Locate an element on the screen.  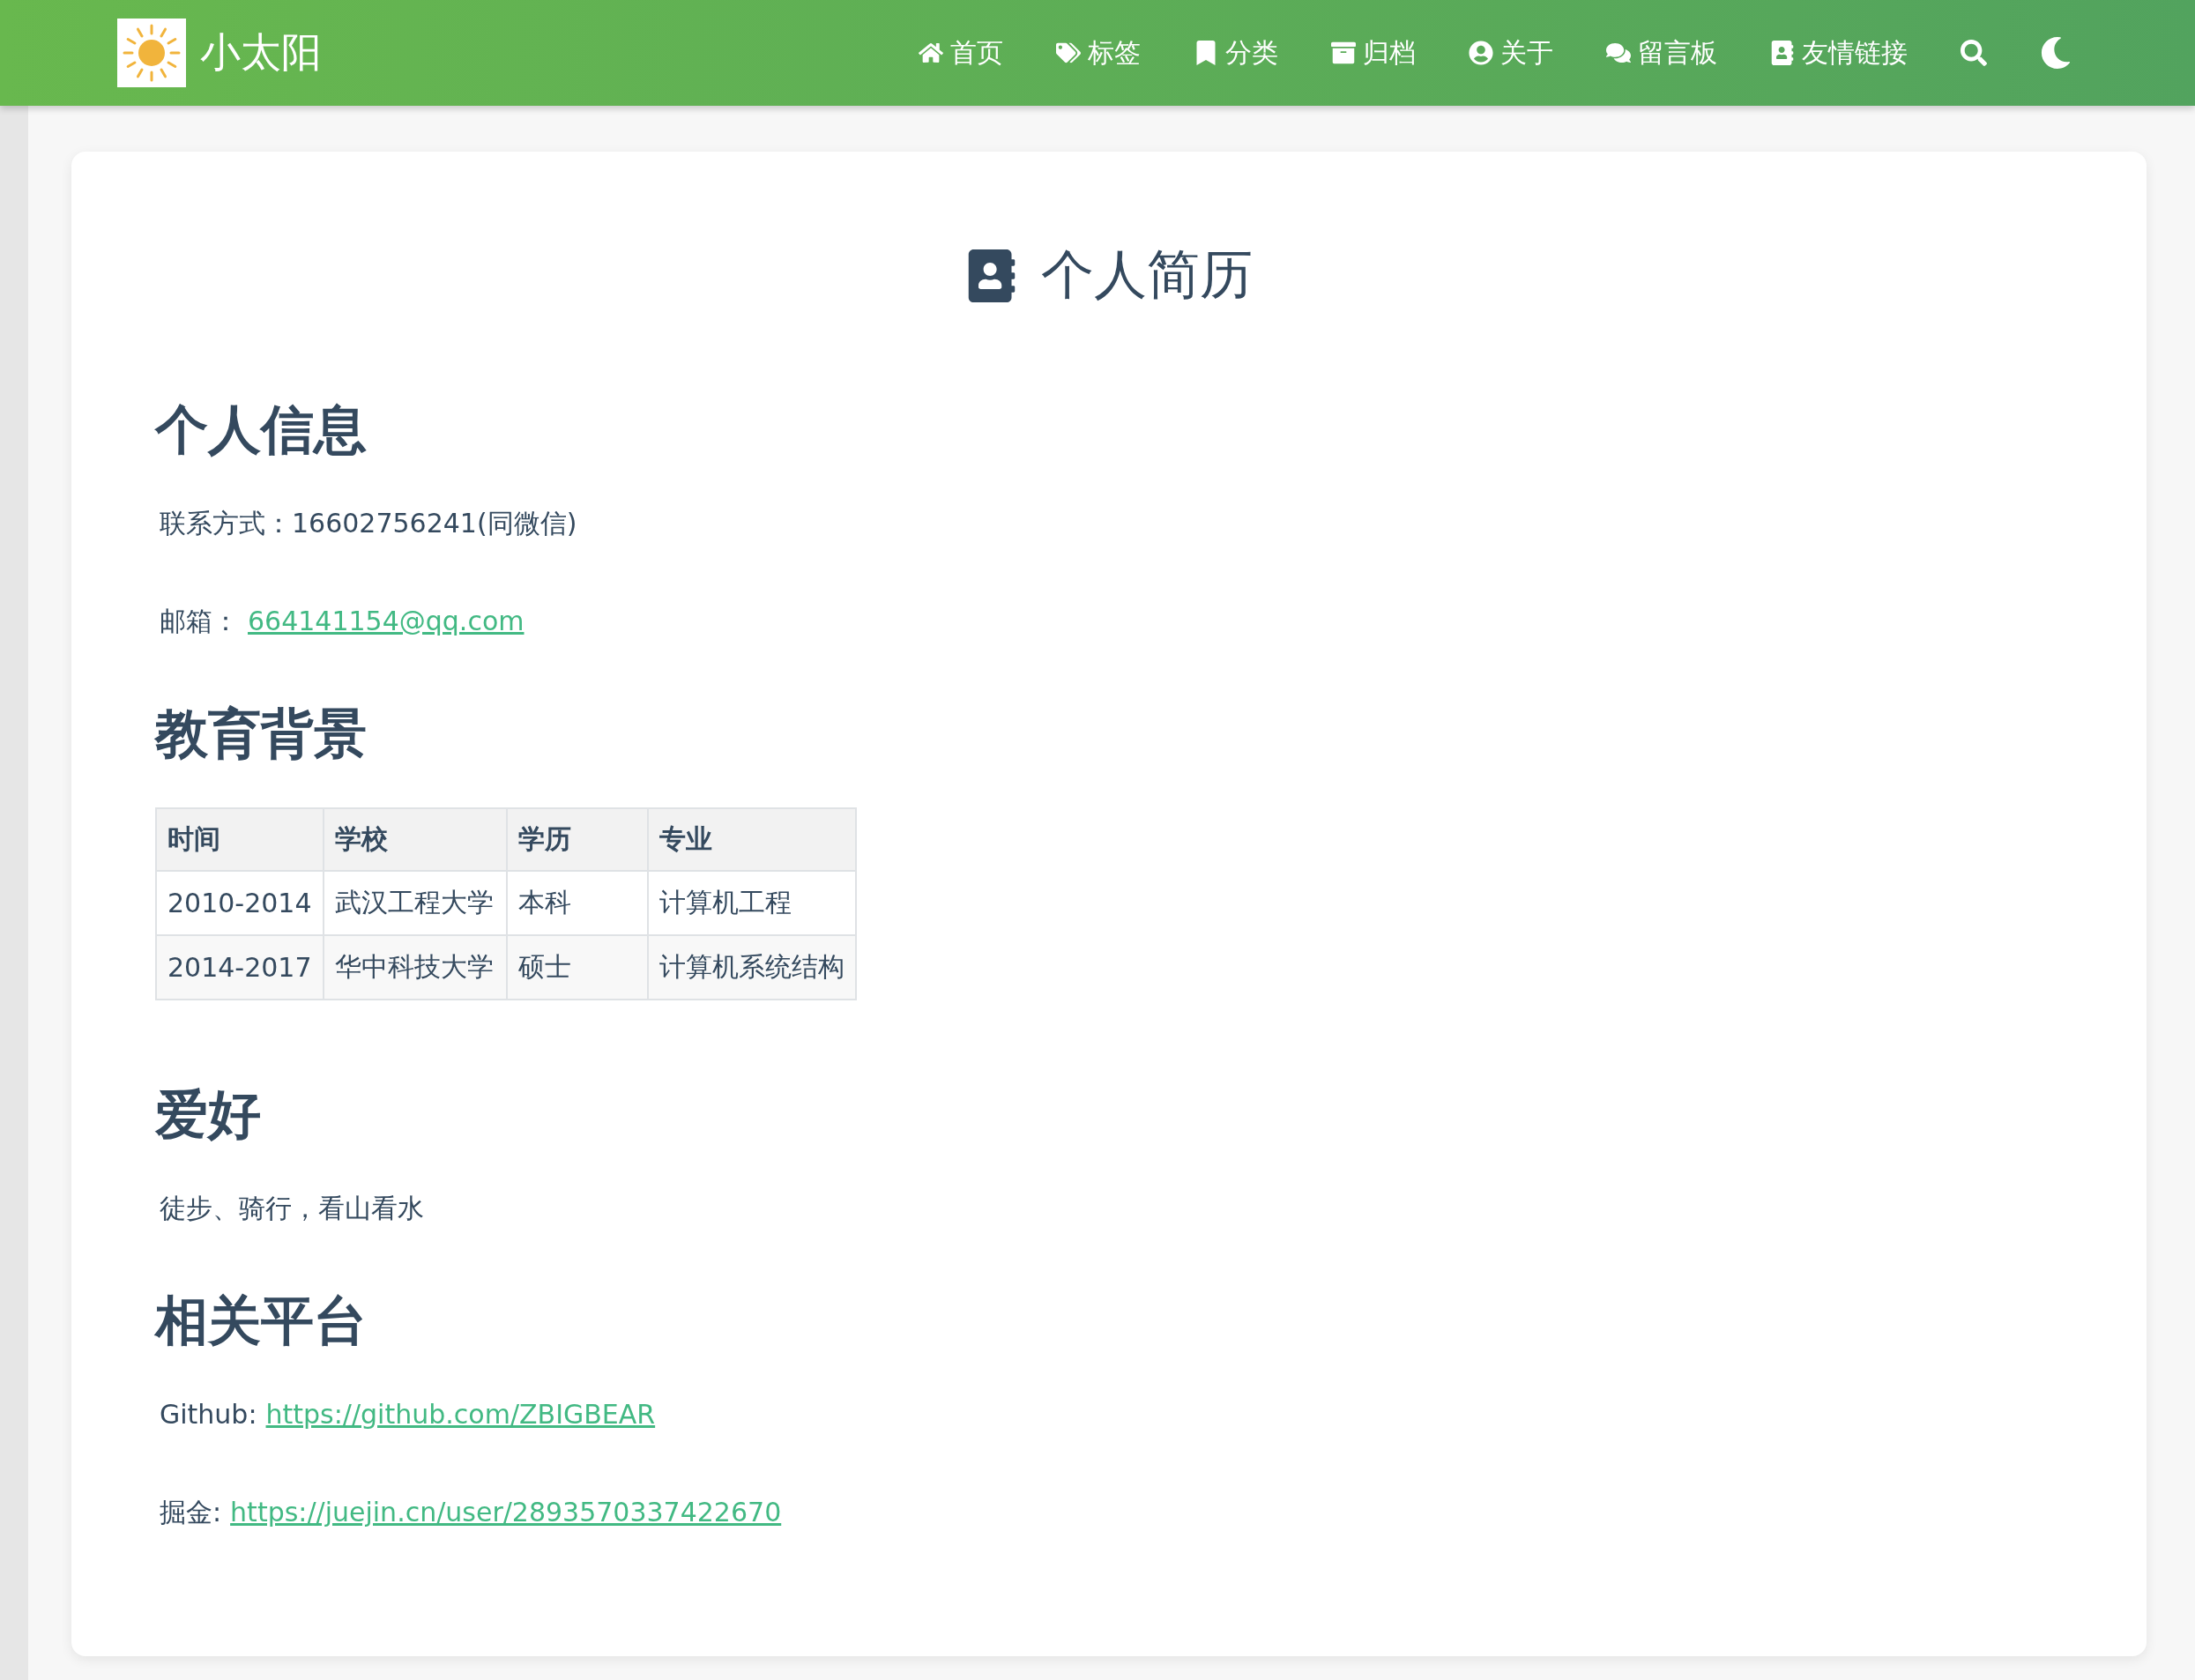
nav-link: 标签 is located at coordinates (1098, 52).